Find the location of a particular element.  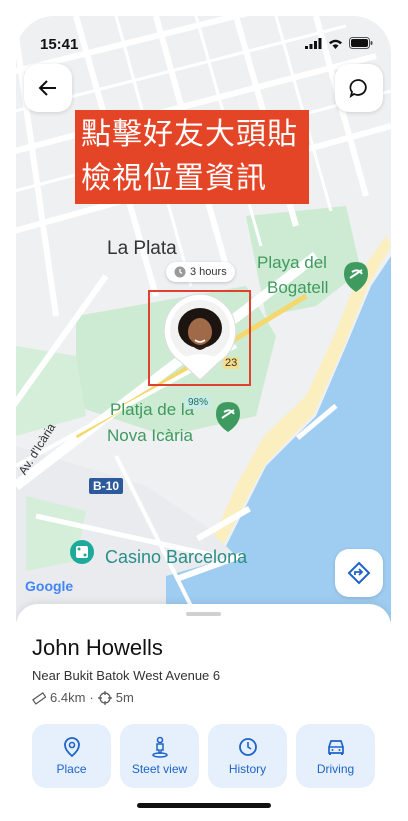

chat-bubble-icon is located at coordinates (358, 89).